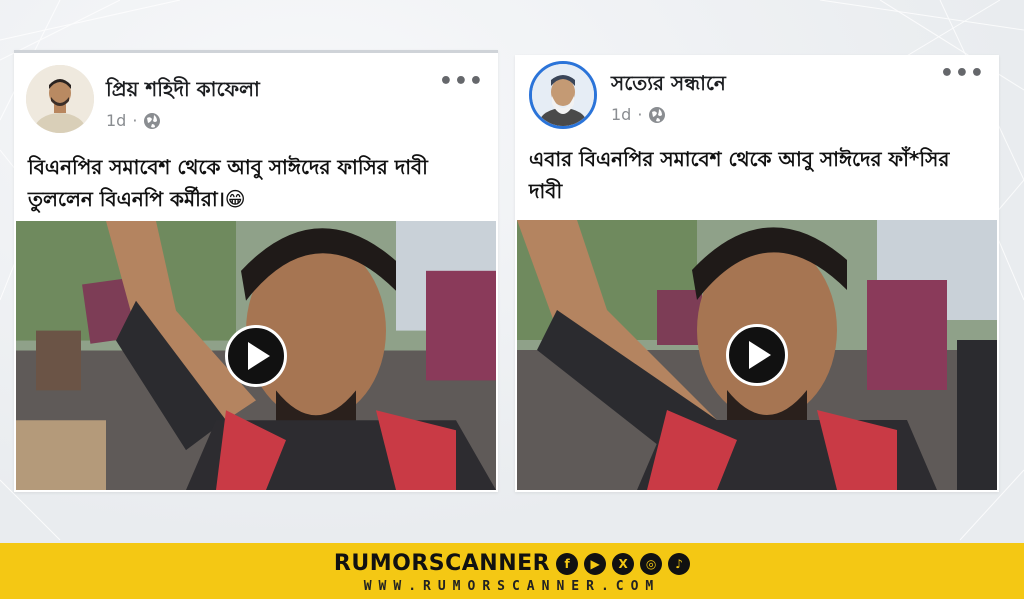 The height and width of the screenshot is (599, 1024). Describe the element at coordinates (757, 95) in the screenshot. I see `post-header: সত্যের সন্ধানে 1d · •••` at that location.